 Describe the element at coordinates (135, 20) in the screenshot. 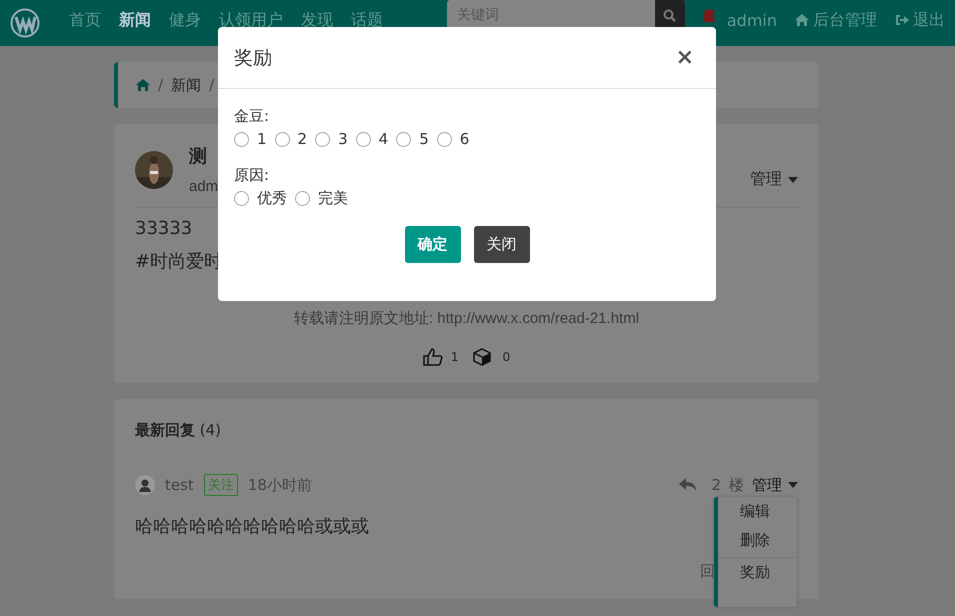

I see `nav-link: 新闻` at that location.